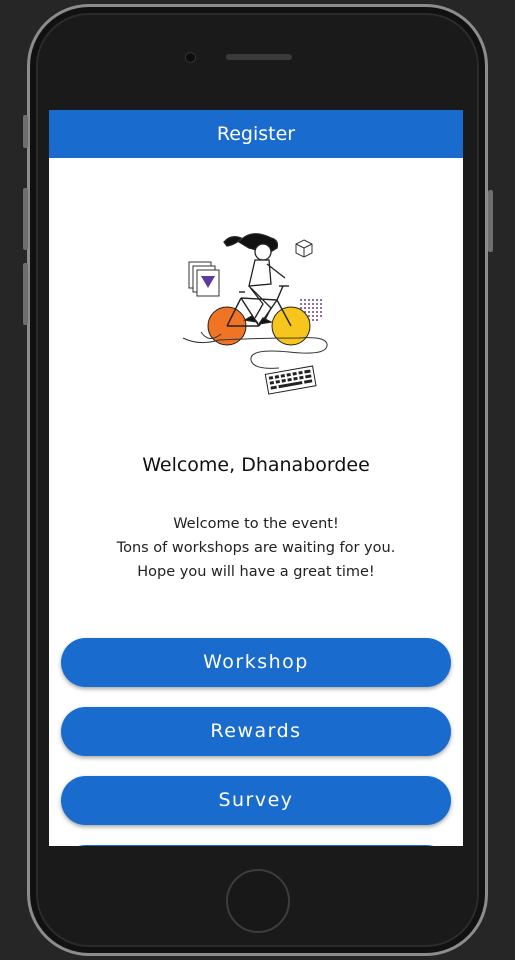 Image resolution: width=515 pixels, height=960 pixels. What do you see at coordinates (256, 662) in the screenshot?
I see `workshop-button: Workshop` at bounding box center [256, 662].